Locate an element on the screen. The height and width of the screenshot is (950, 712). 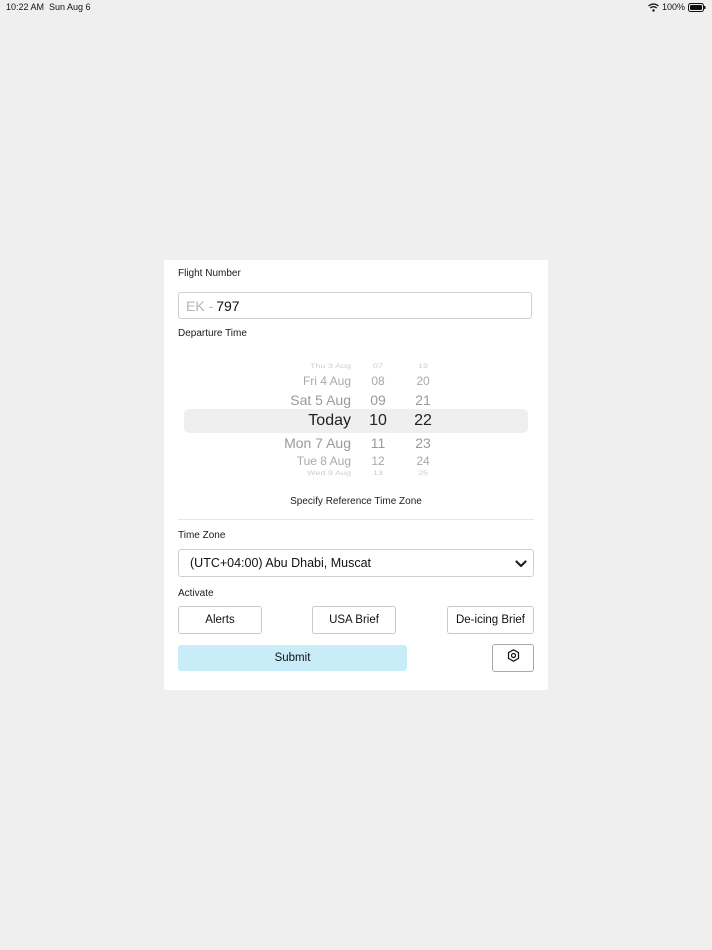
picker-minute-item: 24 is located at coordinates (422, 461).